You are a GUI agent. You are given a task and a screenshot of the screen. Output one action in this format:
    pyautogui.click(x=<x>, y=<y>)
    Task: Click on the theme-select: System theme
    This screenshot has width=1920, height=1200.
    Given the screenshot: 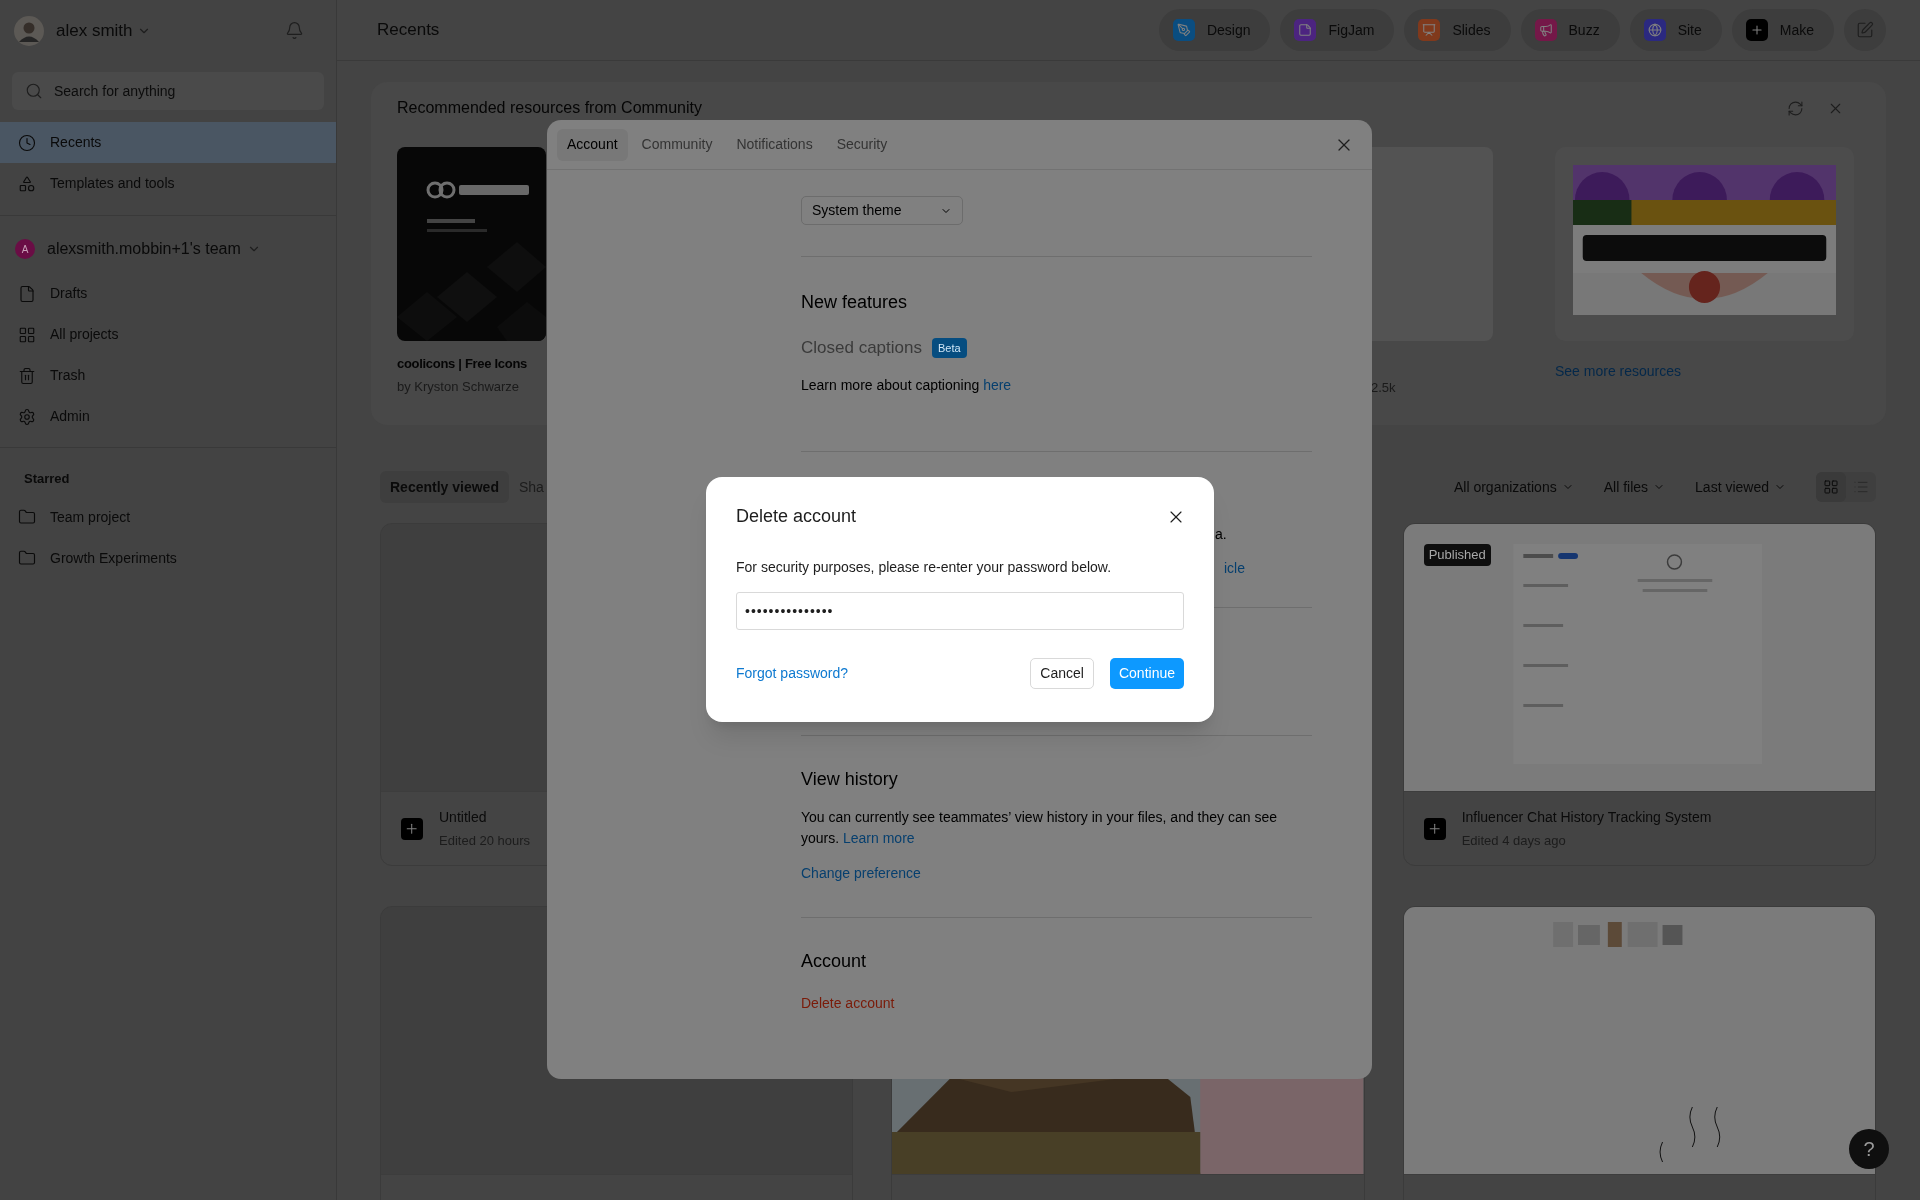 What is the action you would take?
    pyautogui.click(x=882, y=210)
    